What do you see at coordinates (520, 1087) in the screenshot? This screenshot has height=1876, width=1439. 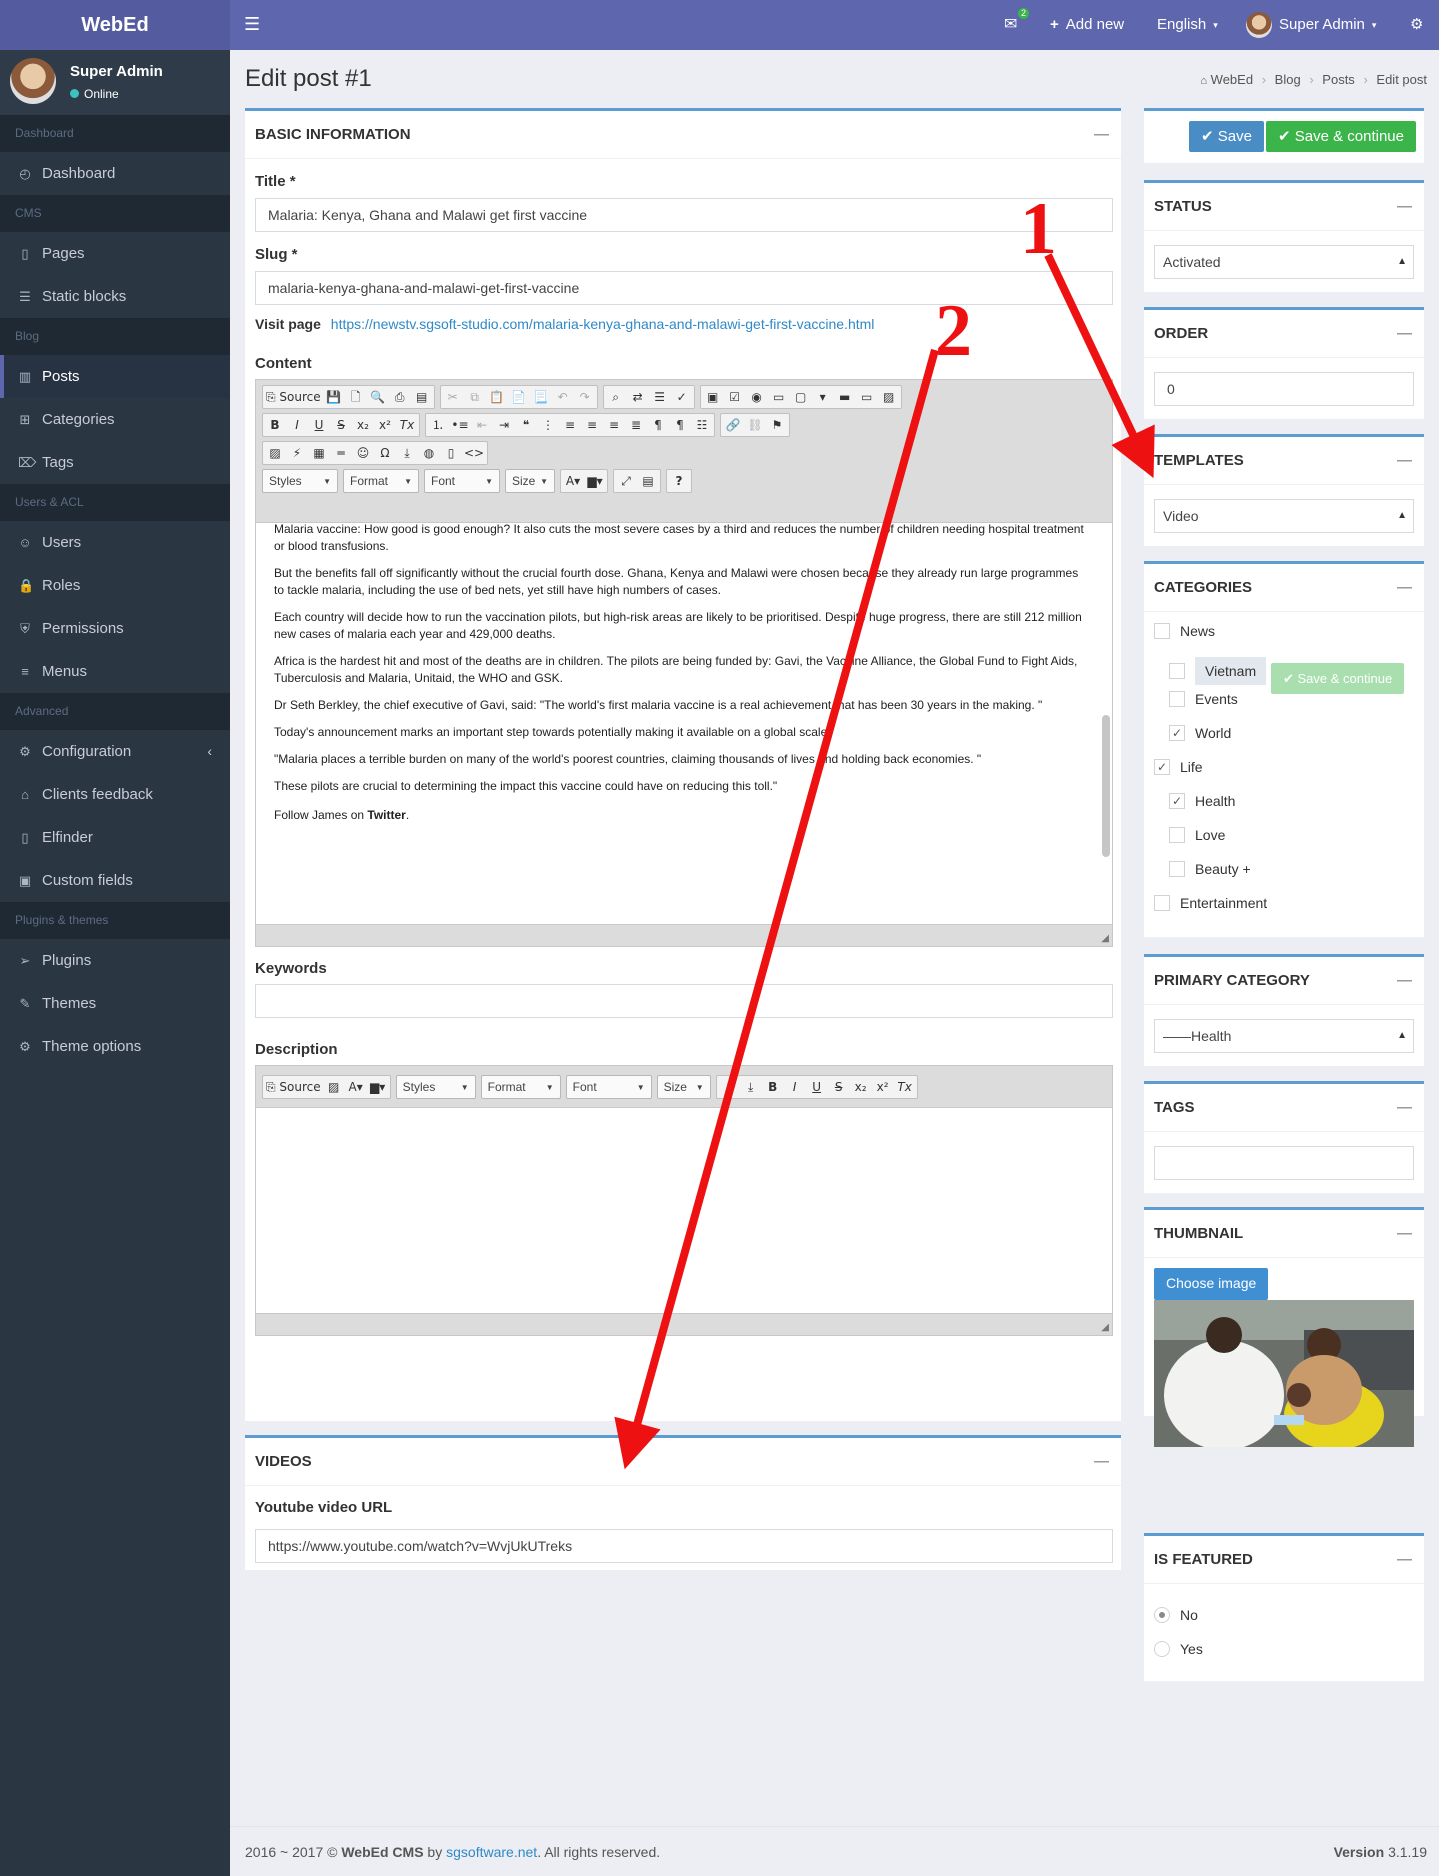 I see `desc-format-select: Format ▼` at bounding box center [520, 1087].